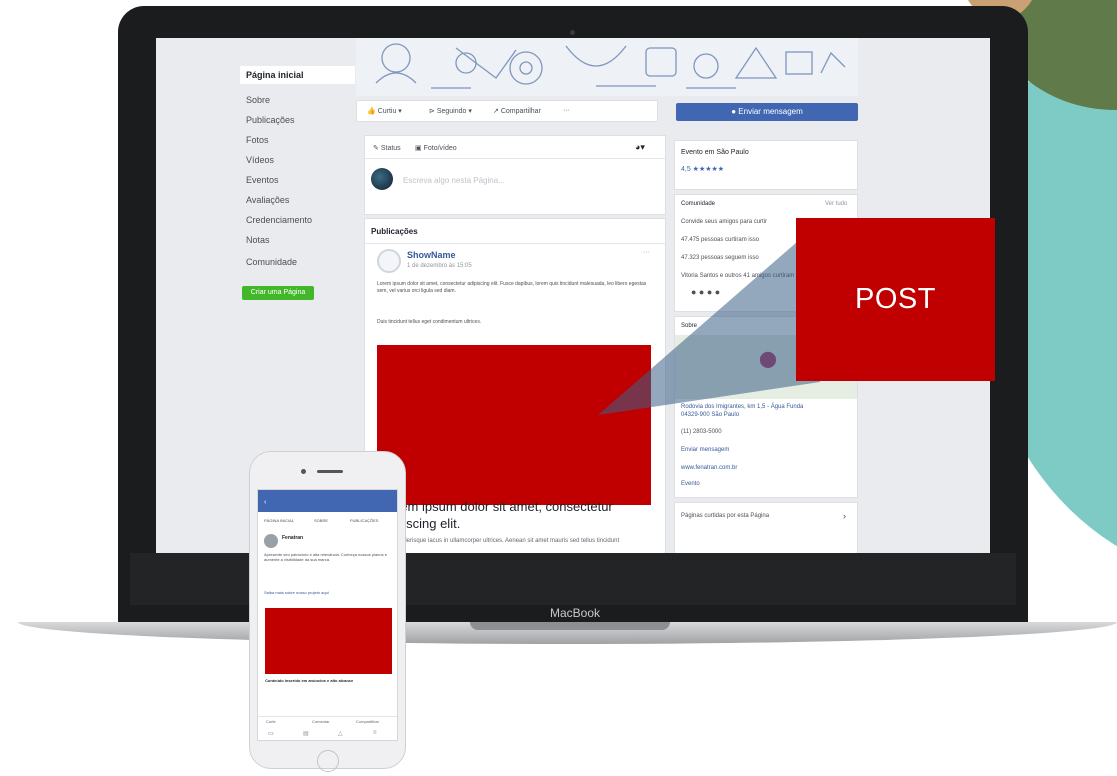 The height and width of the screenshot is (776, 1117). I want to click on post-callout-box: POST, so click(895, 299).